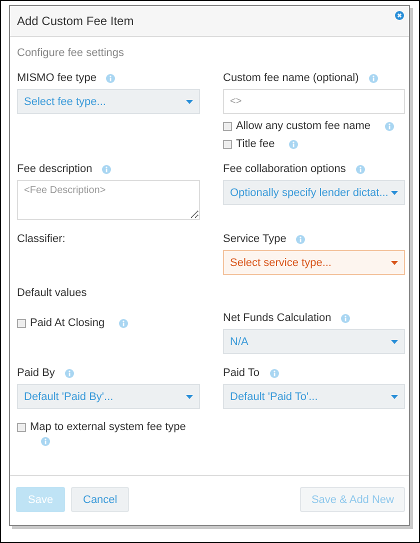 The height and width of the screenshot is (543, 420). Describe the element at coordinates (255, 144) in the screenshot. I see `checkbox-label: Title fee` at that location.